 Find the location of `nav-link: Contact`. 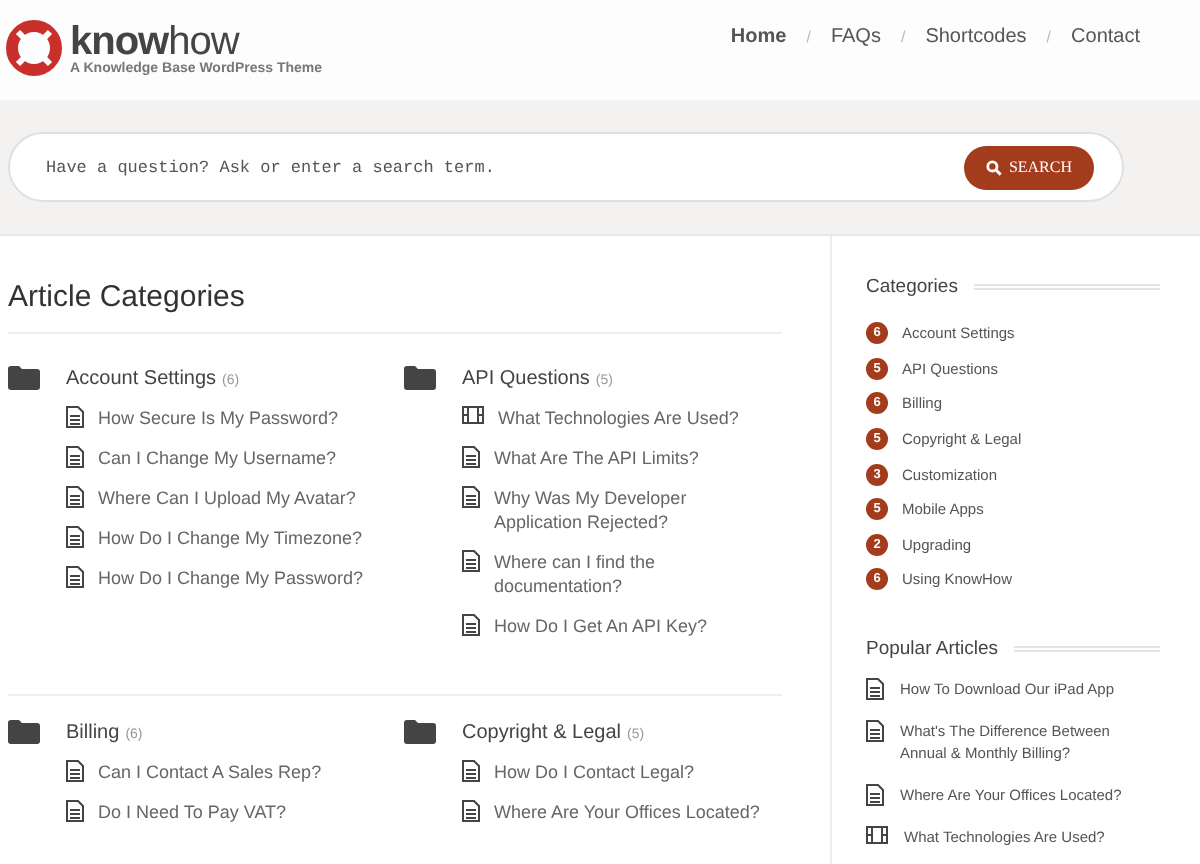

nav-link: Contact is located at coordinates (1105, 36).